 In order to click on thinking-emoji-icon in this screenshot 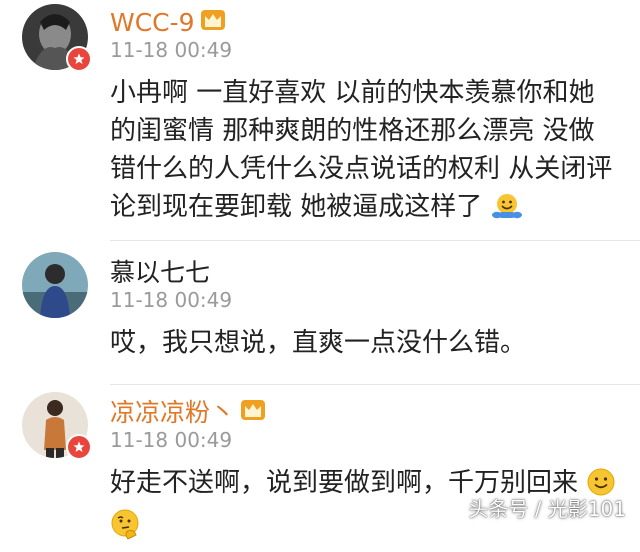, I will do `click(126, 530)`.